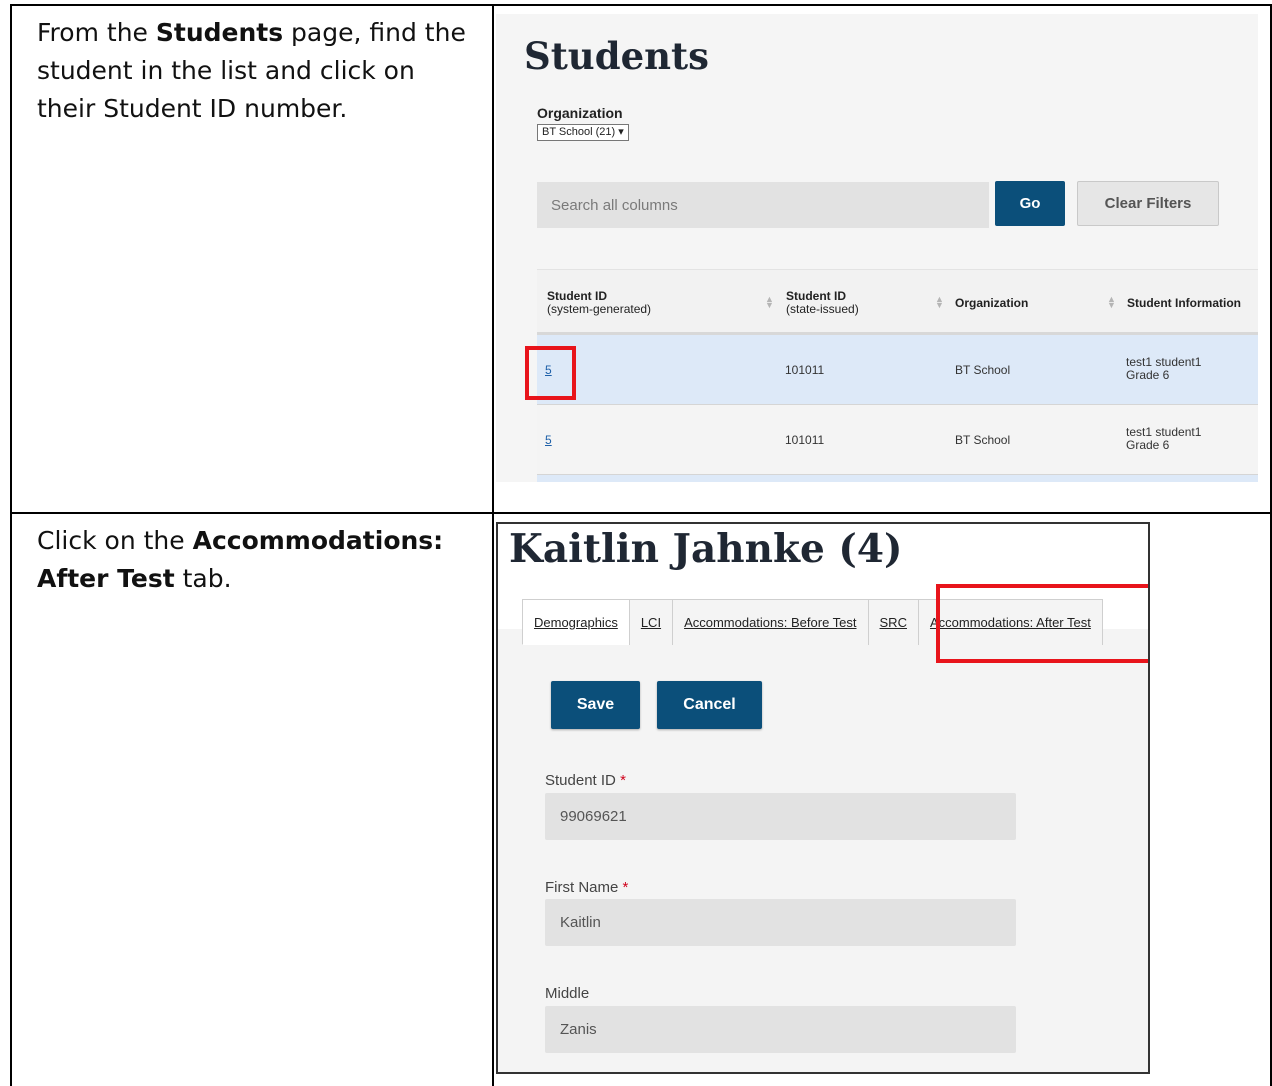 The height and width of the screenshot is (1086, 1272). I want to click on column-header-student-info: Student Information, so click(1184, 303).